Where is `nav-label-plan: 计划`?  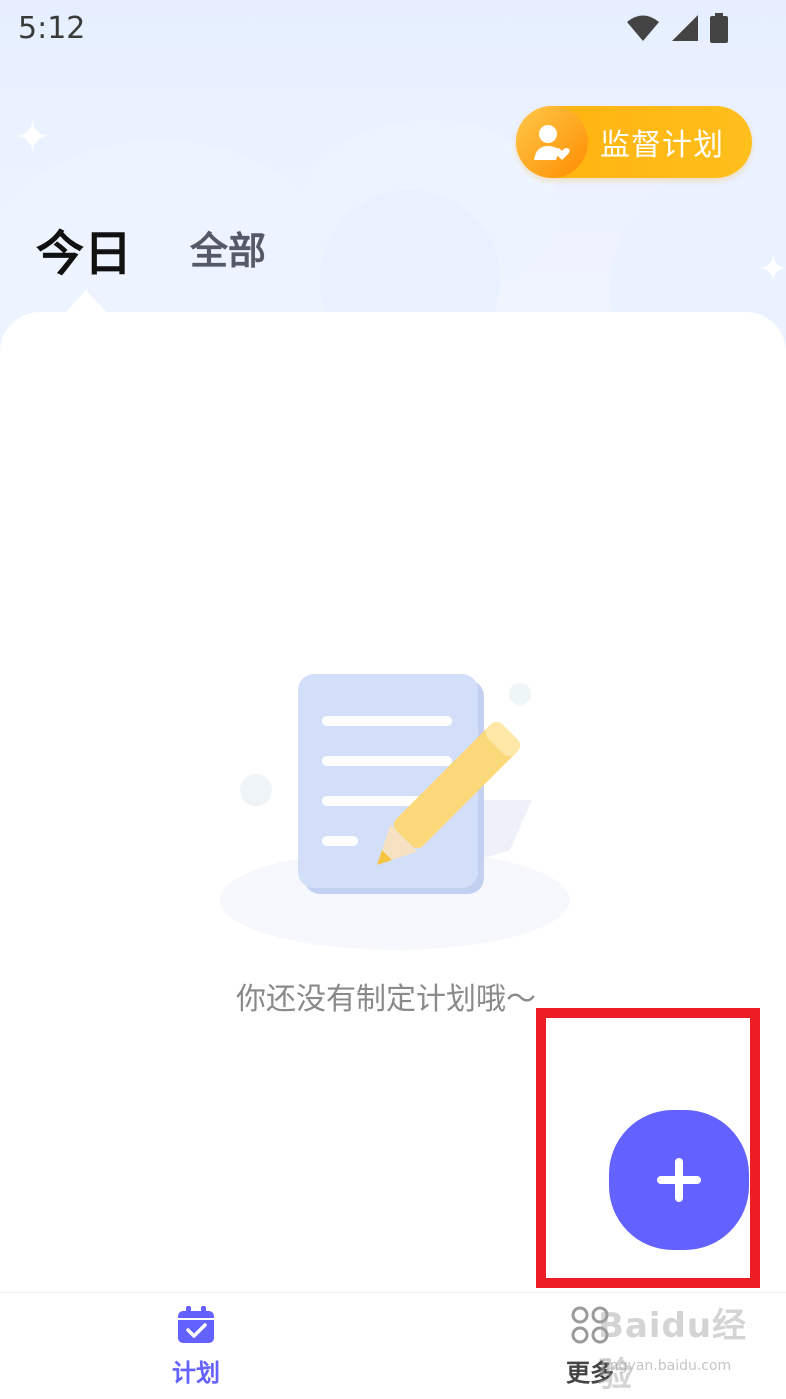 nav-label-plan: 计划 is located at coordinates (196, 1373).